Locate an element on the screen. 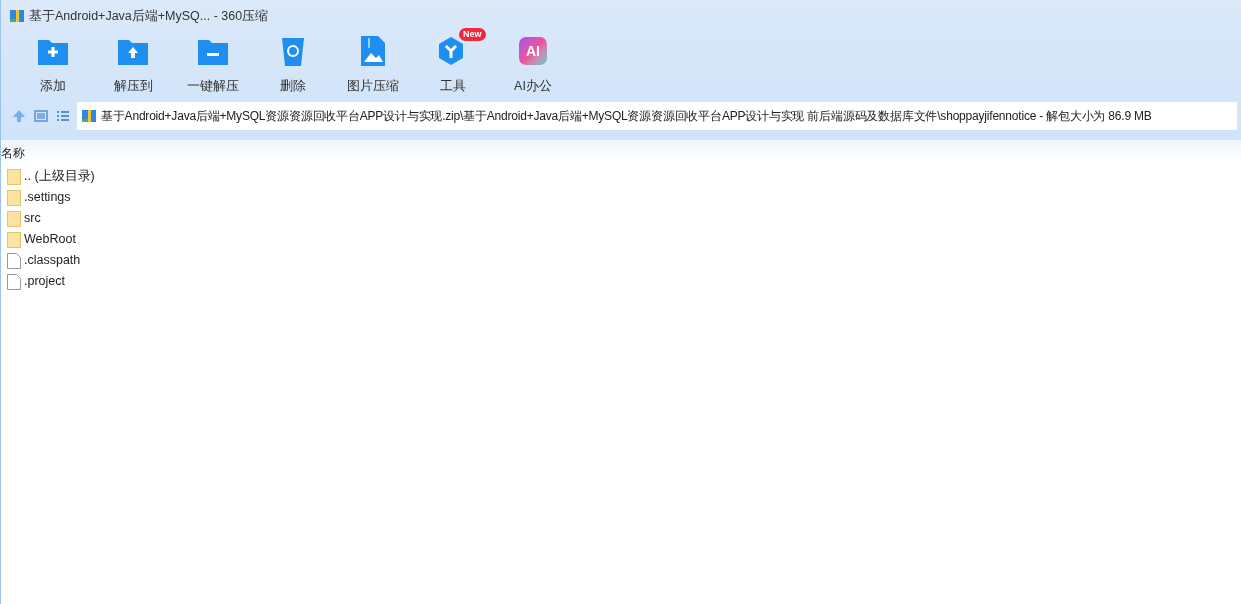 The height and width of the screenshot is (604, 1241). window-title: 基于Android+Java后端+MySQ... - 360压缩 is located at coordinates (149, 16).